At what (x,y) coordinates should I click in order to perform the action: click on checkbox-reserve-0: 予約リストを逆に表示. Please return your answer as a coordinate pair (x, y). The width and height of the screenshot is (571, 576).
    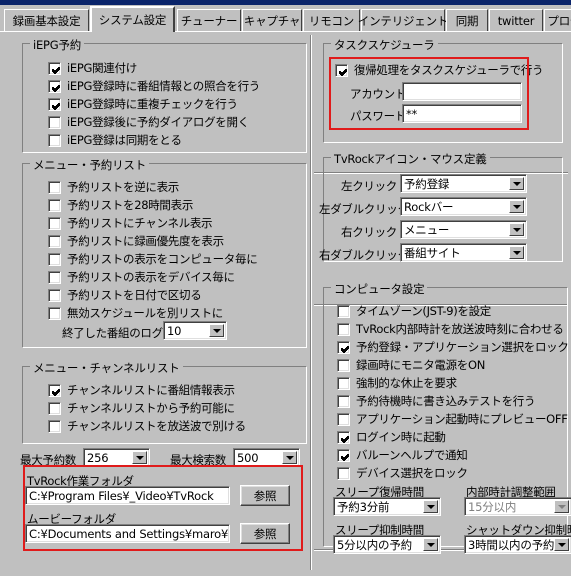
    Looking at the image, I should click on (113, 187).